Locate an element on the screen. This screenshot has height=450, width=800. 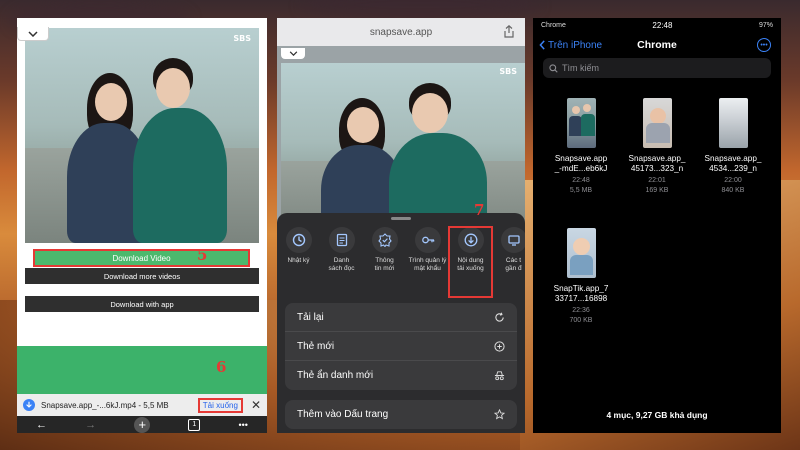
file-name: SnapTik.app_7 33717...16898 is located at coordinates (581, 293).